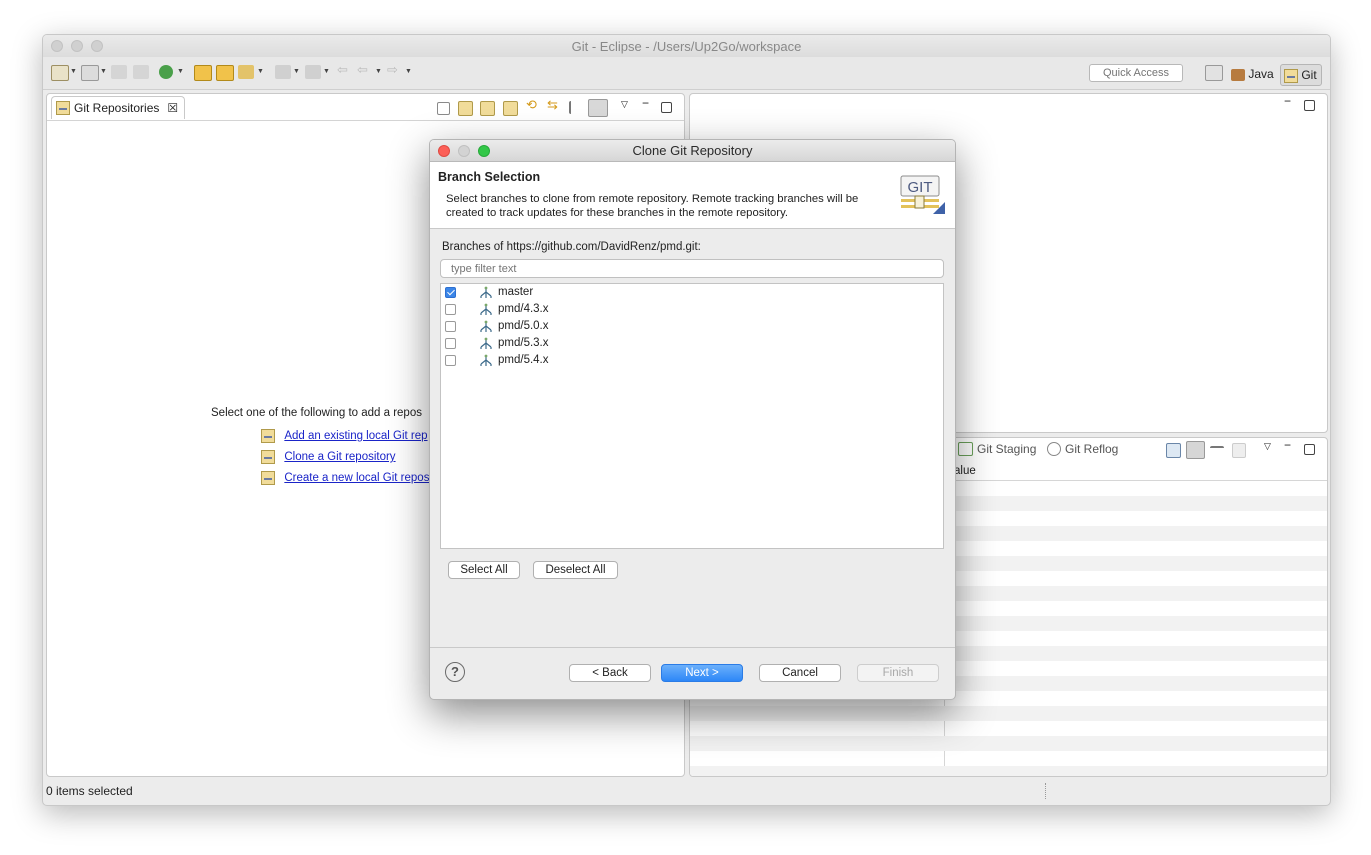 The width and height of the screenshot is (1371, 855). What do you see at coordinates (1309, 75) in the screenshot?
I see `git-perspective-label: Git` at bounding box center [1309, 75].